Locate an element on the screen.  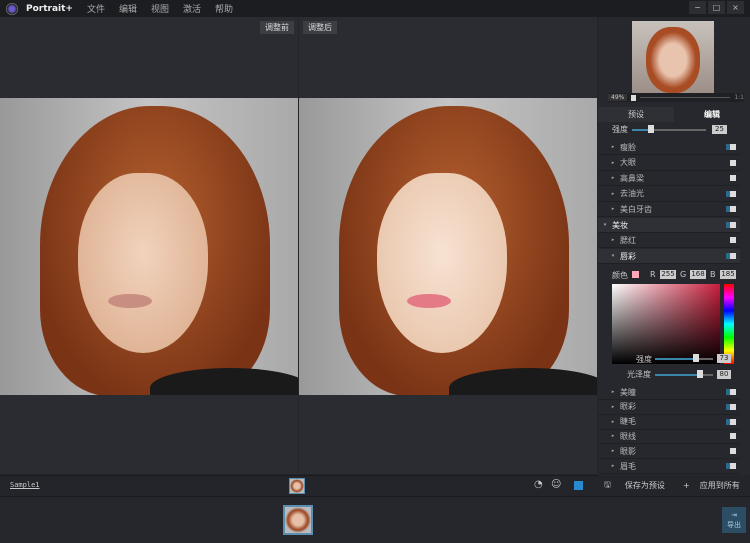
row-label: 眉毛 is located at coordinates (628, 466).